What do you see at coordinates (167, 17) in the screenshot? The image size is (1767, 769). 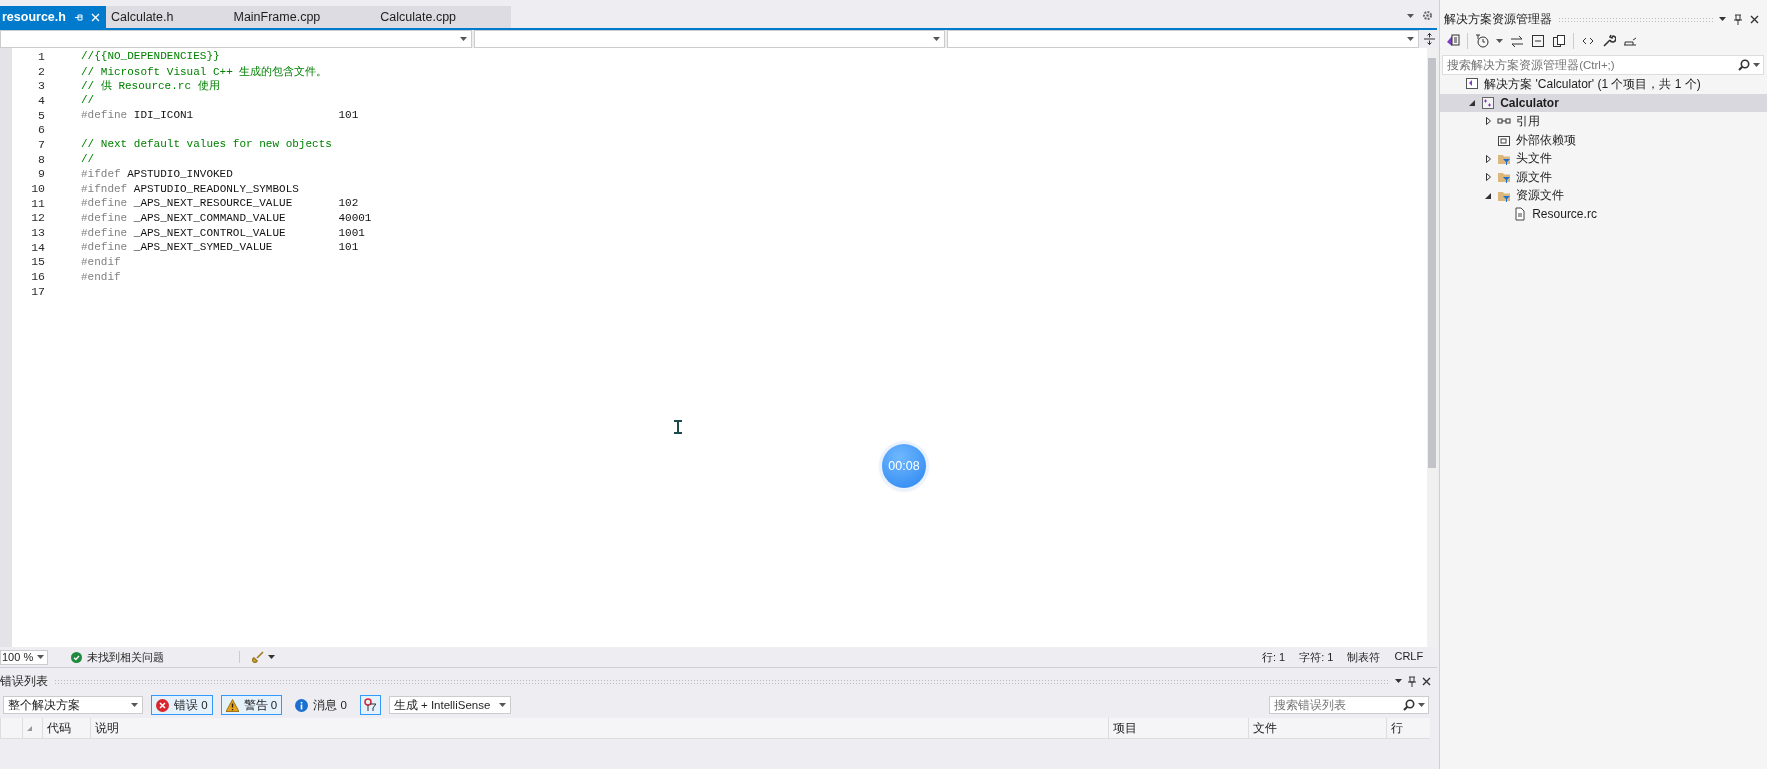 I see `file-tab: Calculate.h` at bounding box center [167, 17].